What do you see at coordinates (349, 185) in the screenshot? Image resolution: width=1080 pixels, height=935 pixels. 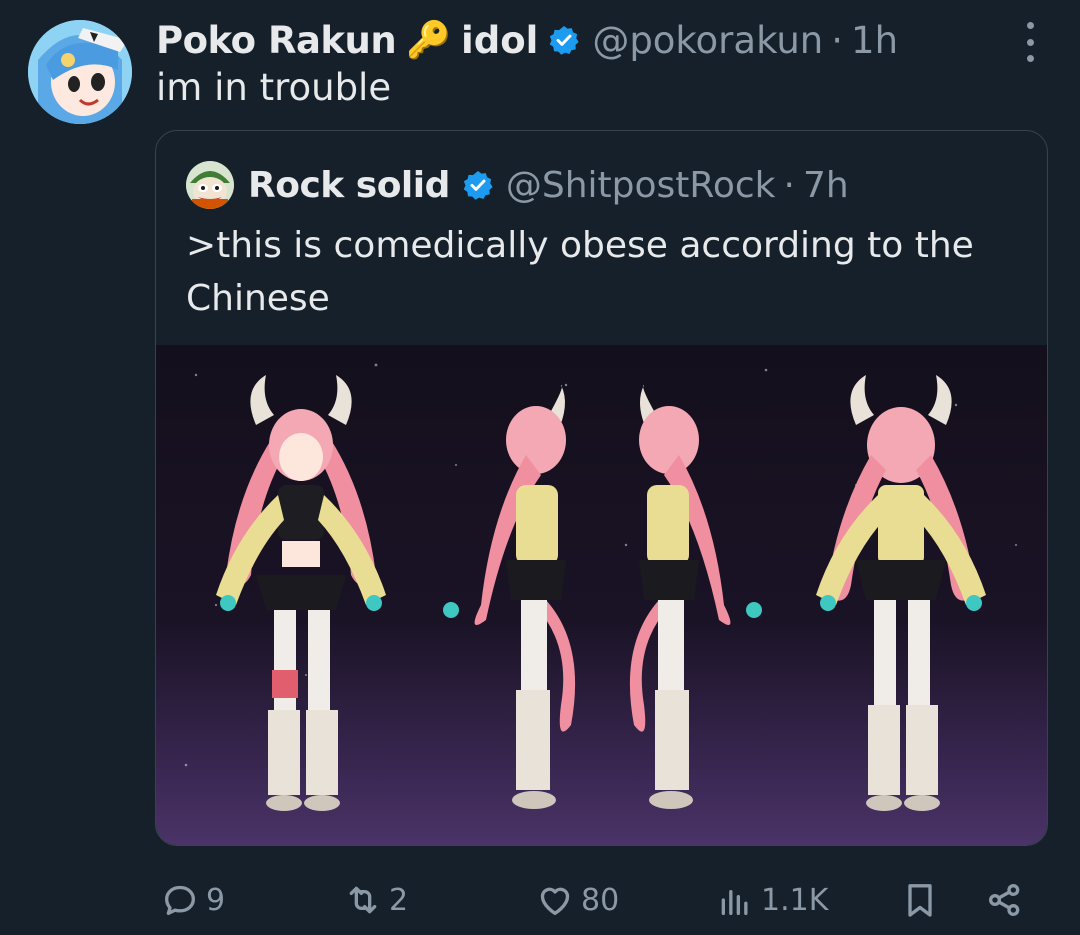 I see `quoted-author-name: Rock solid` at bounding box center [349, 185].